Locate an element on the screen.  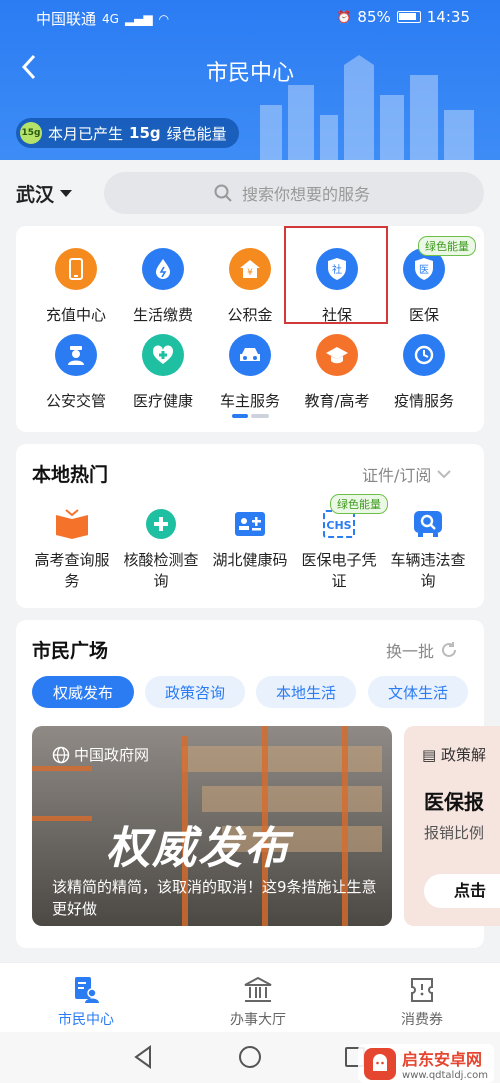
hot-item-health-code: 湖北健康码 is located at coordinates (250, 538).